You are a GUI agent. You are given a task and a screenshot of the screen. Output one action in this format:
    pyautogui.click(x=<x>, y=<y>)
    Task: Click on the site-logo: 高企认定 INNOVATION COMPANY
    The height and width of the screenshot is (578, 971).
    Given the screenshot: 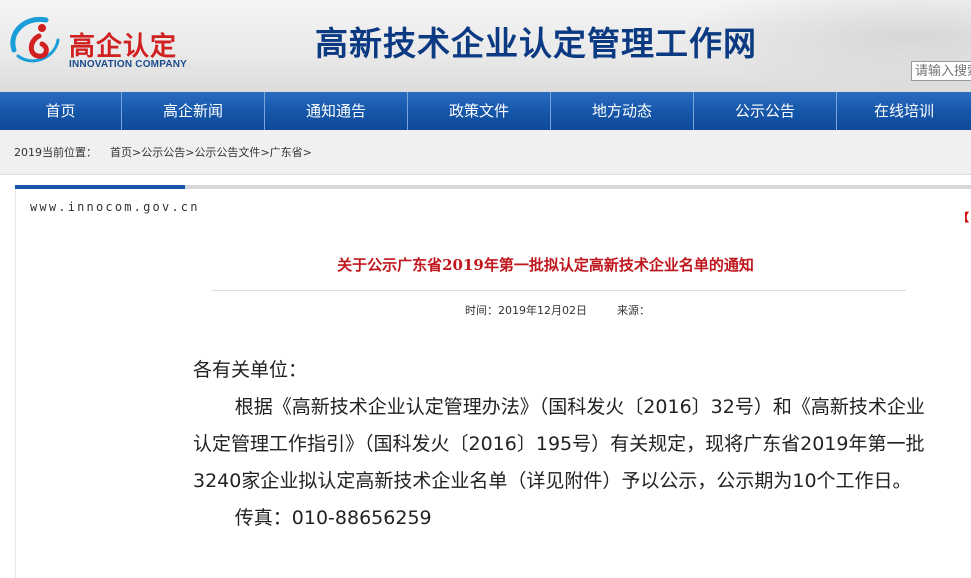 What is the action you would take?
    pyautogui.click(x=98, y=40)
    